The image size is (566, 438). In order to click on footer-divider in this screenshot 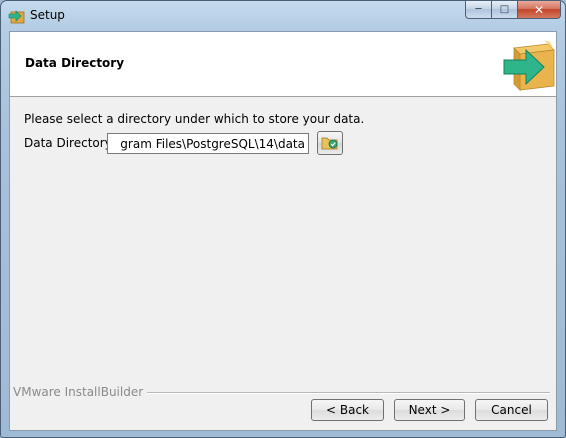, I will do `click(340, 393)`.